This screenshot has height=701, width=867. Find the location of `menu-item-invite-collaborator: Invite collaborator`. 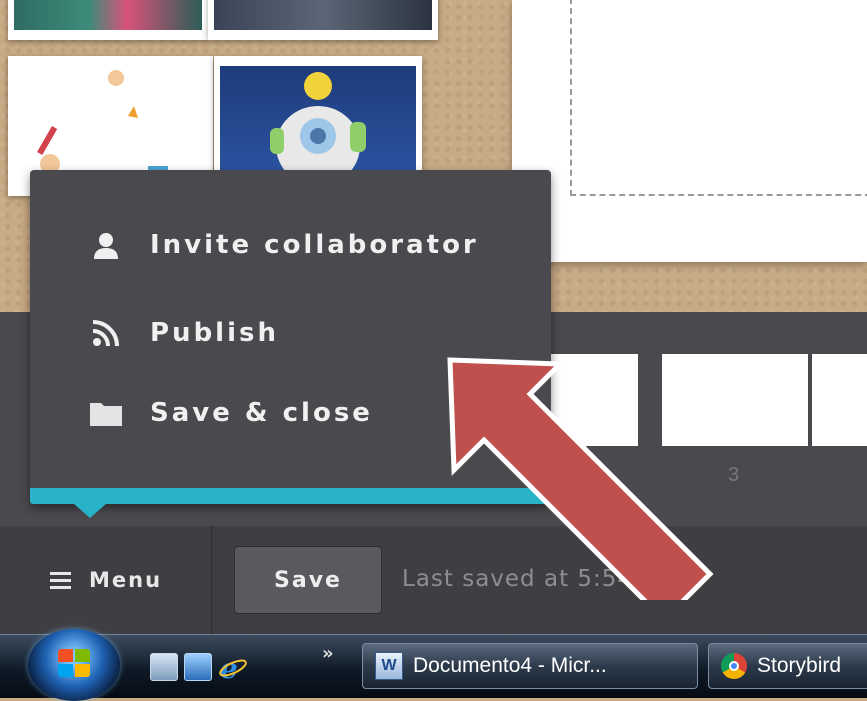

menu-item-invite-collaborator: Invite collaborator is located at coordinates (283, 245).